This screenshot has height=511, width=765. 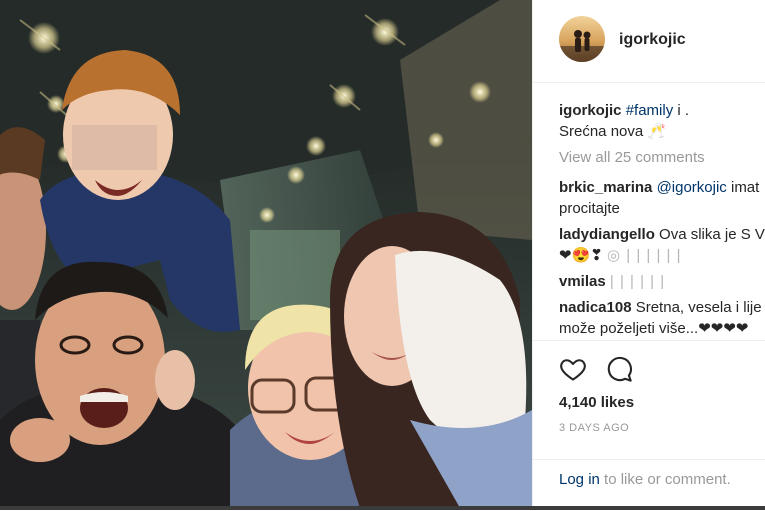 I want to click on comment-text: imat, so click(x=743, y=187).